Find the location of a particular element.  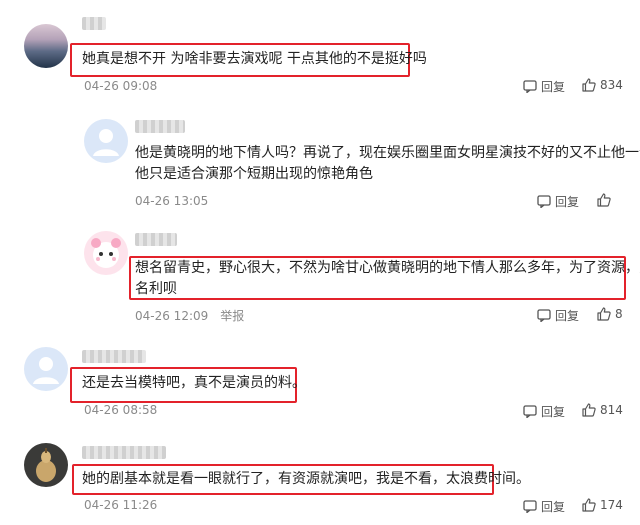

comment-time-text: 04-26 12:09 is located at coordinates (172, 316).